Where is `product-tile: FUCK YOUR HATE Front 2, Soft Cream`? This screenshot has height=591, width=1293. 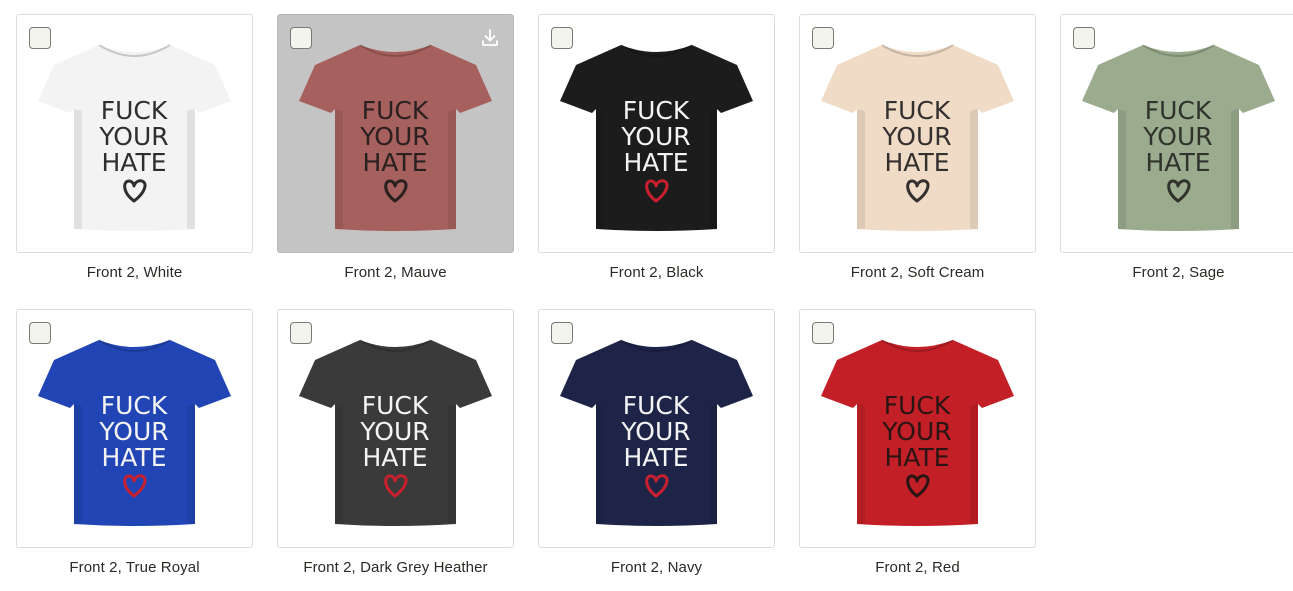
product-tile: FUCK YOUR HATE Front 2, Soft Cream is located at coordinates (917, 147).